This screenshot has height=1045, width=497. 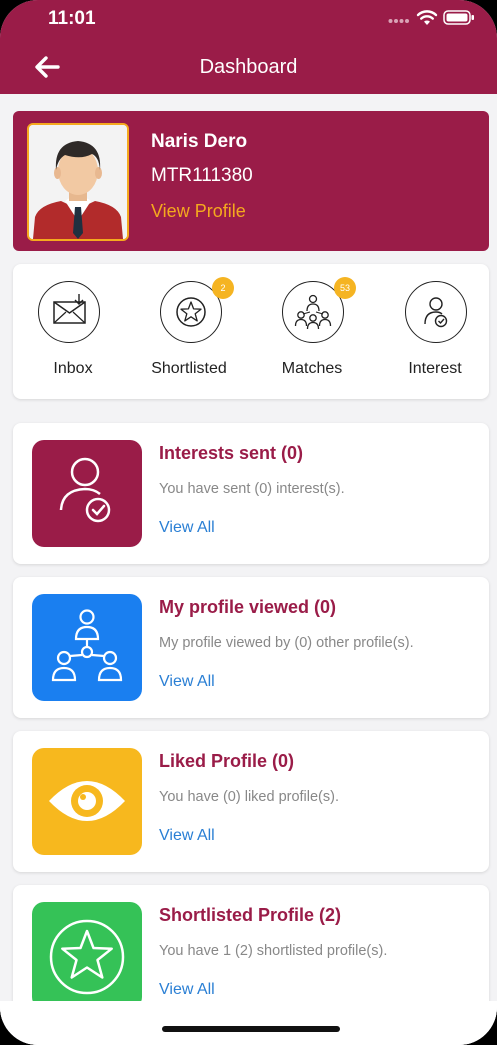 I want to click on envelope-icon, so click(x=69, y=312).